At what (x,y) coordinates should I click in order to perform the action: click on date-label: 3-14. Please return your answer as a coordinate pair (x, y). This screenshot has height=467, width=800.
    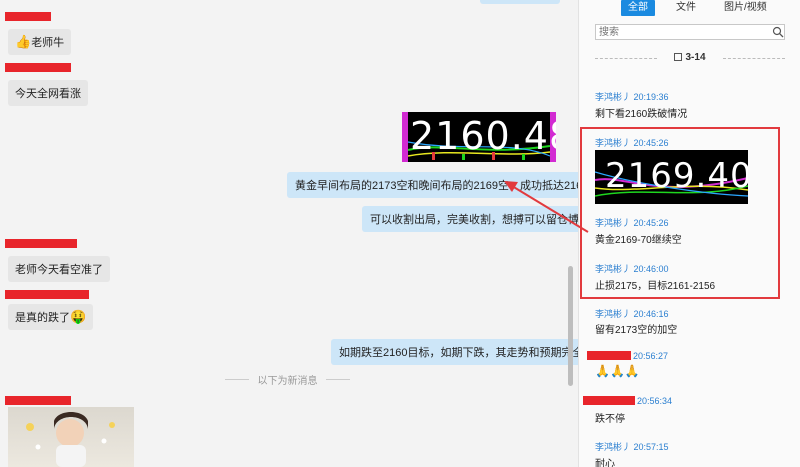
    Looking at the image, I should click on (695, 57).